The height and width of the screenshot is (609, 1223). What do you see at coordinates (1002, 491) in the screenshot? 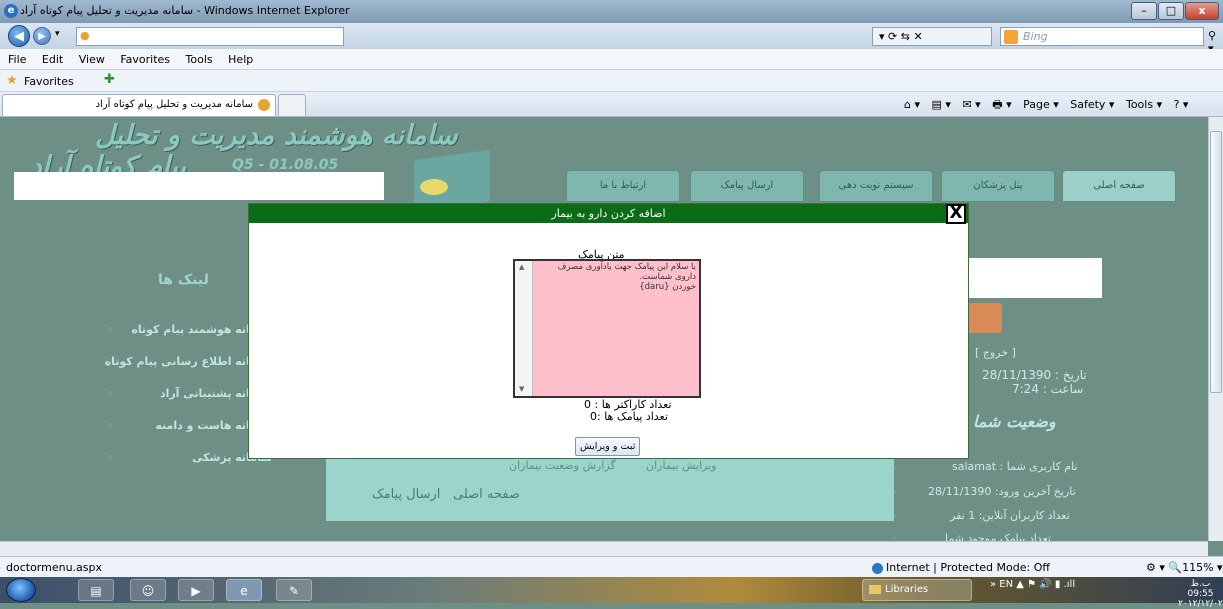
I see `last-login-info: تاریخ آخرین ورود: 28/11/1390` at bounding box center [1002, 491].